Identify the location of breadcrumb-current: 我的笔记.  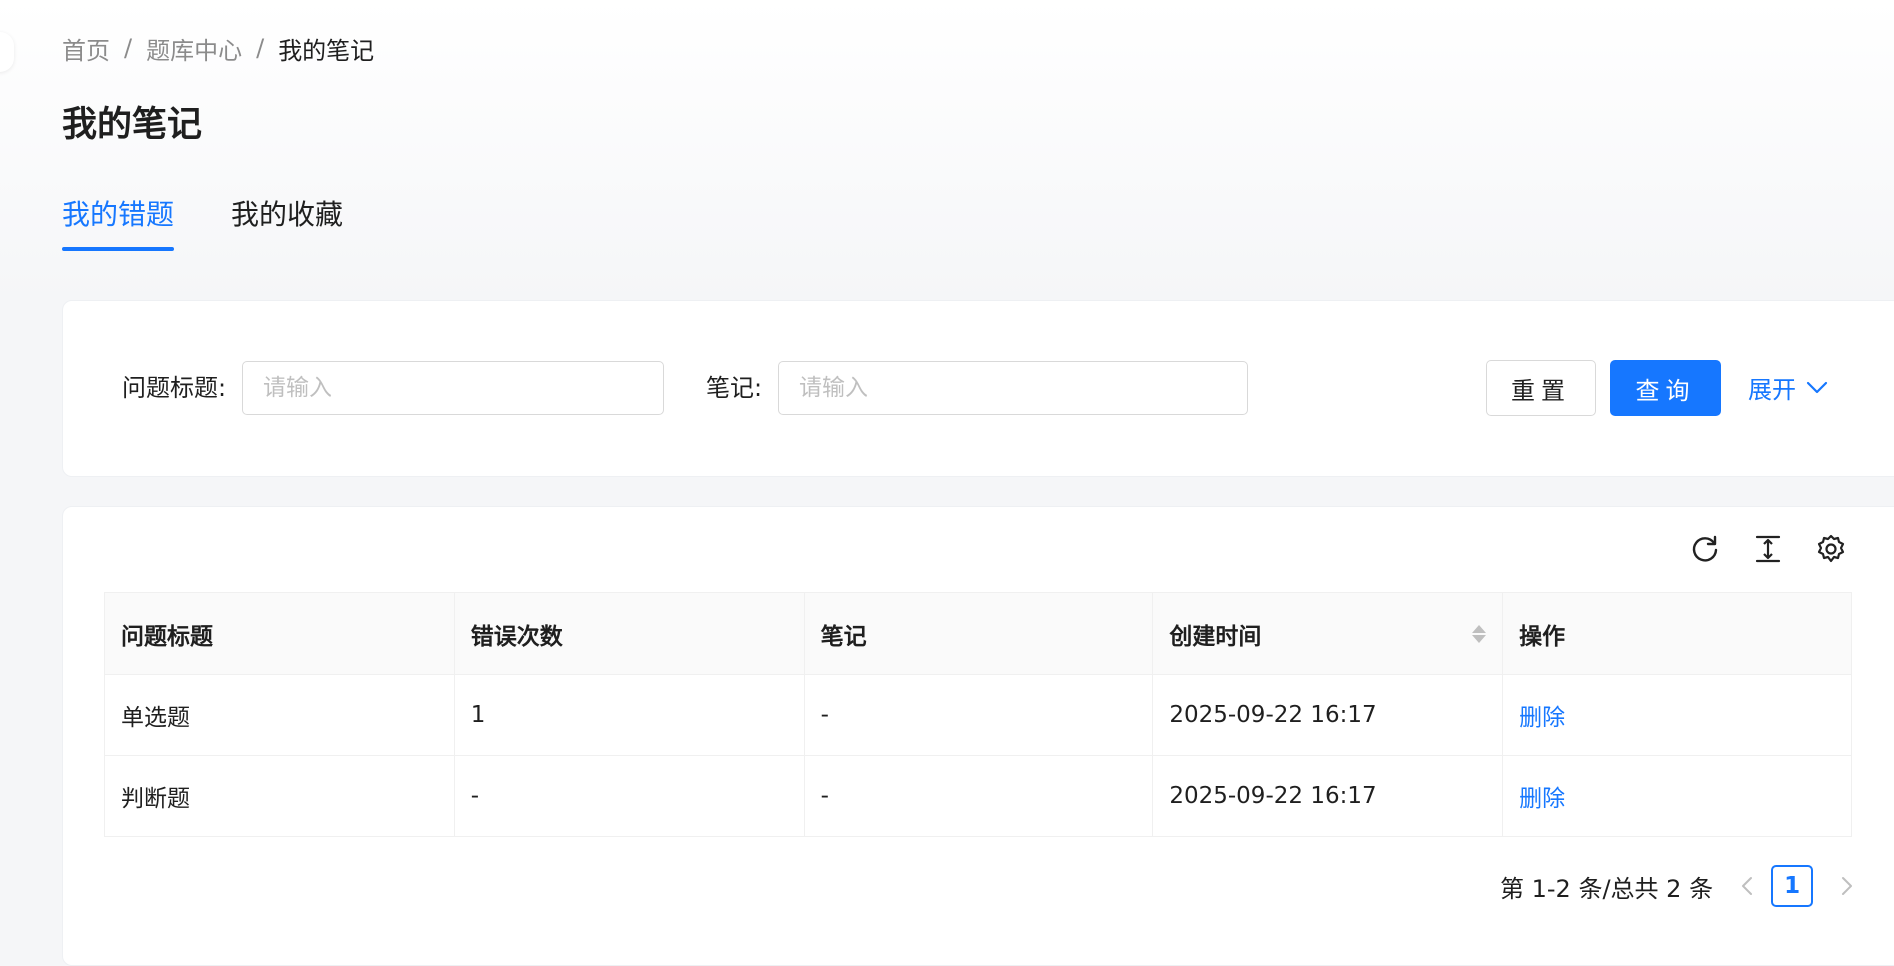
(326, 50).